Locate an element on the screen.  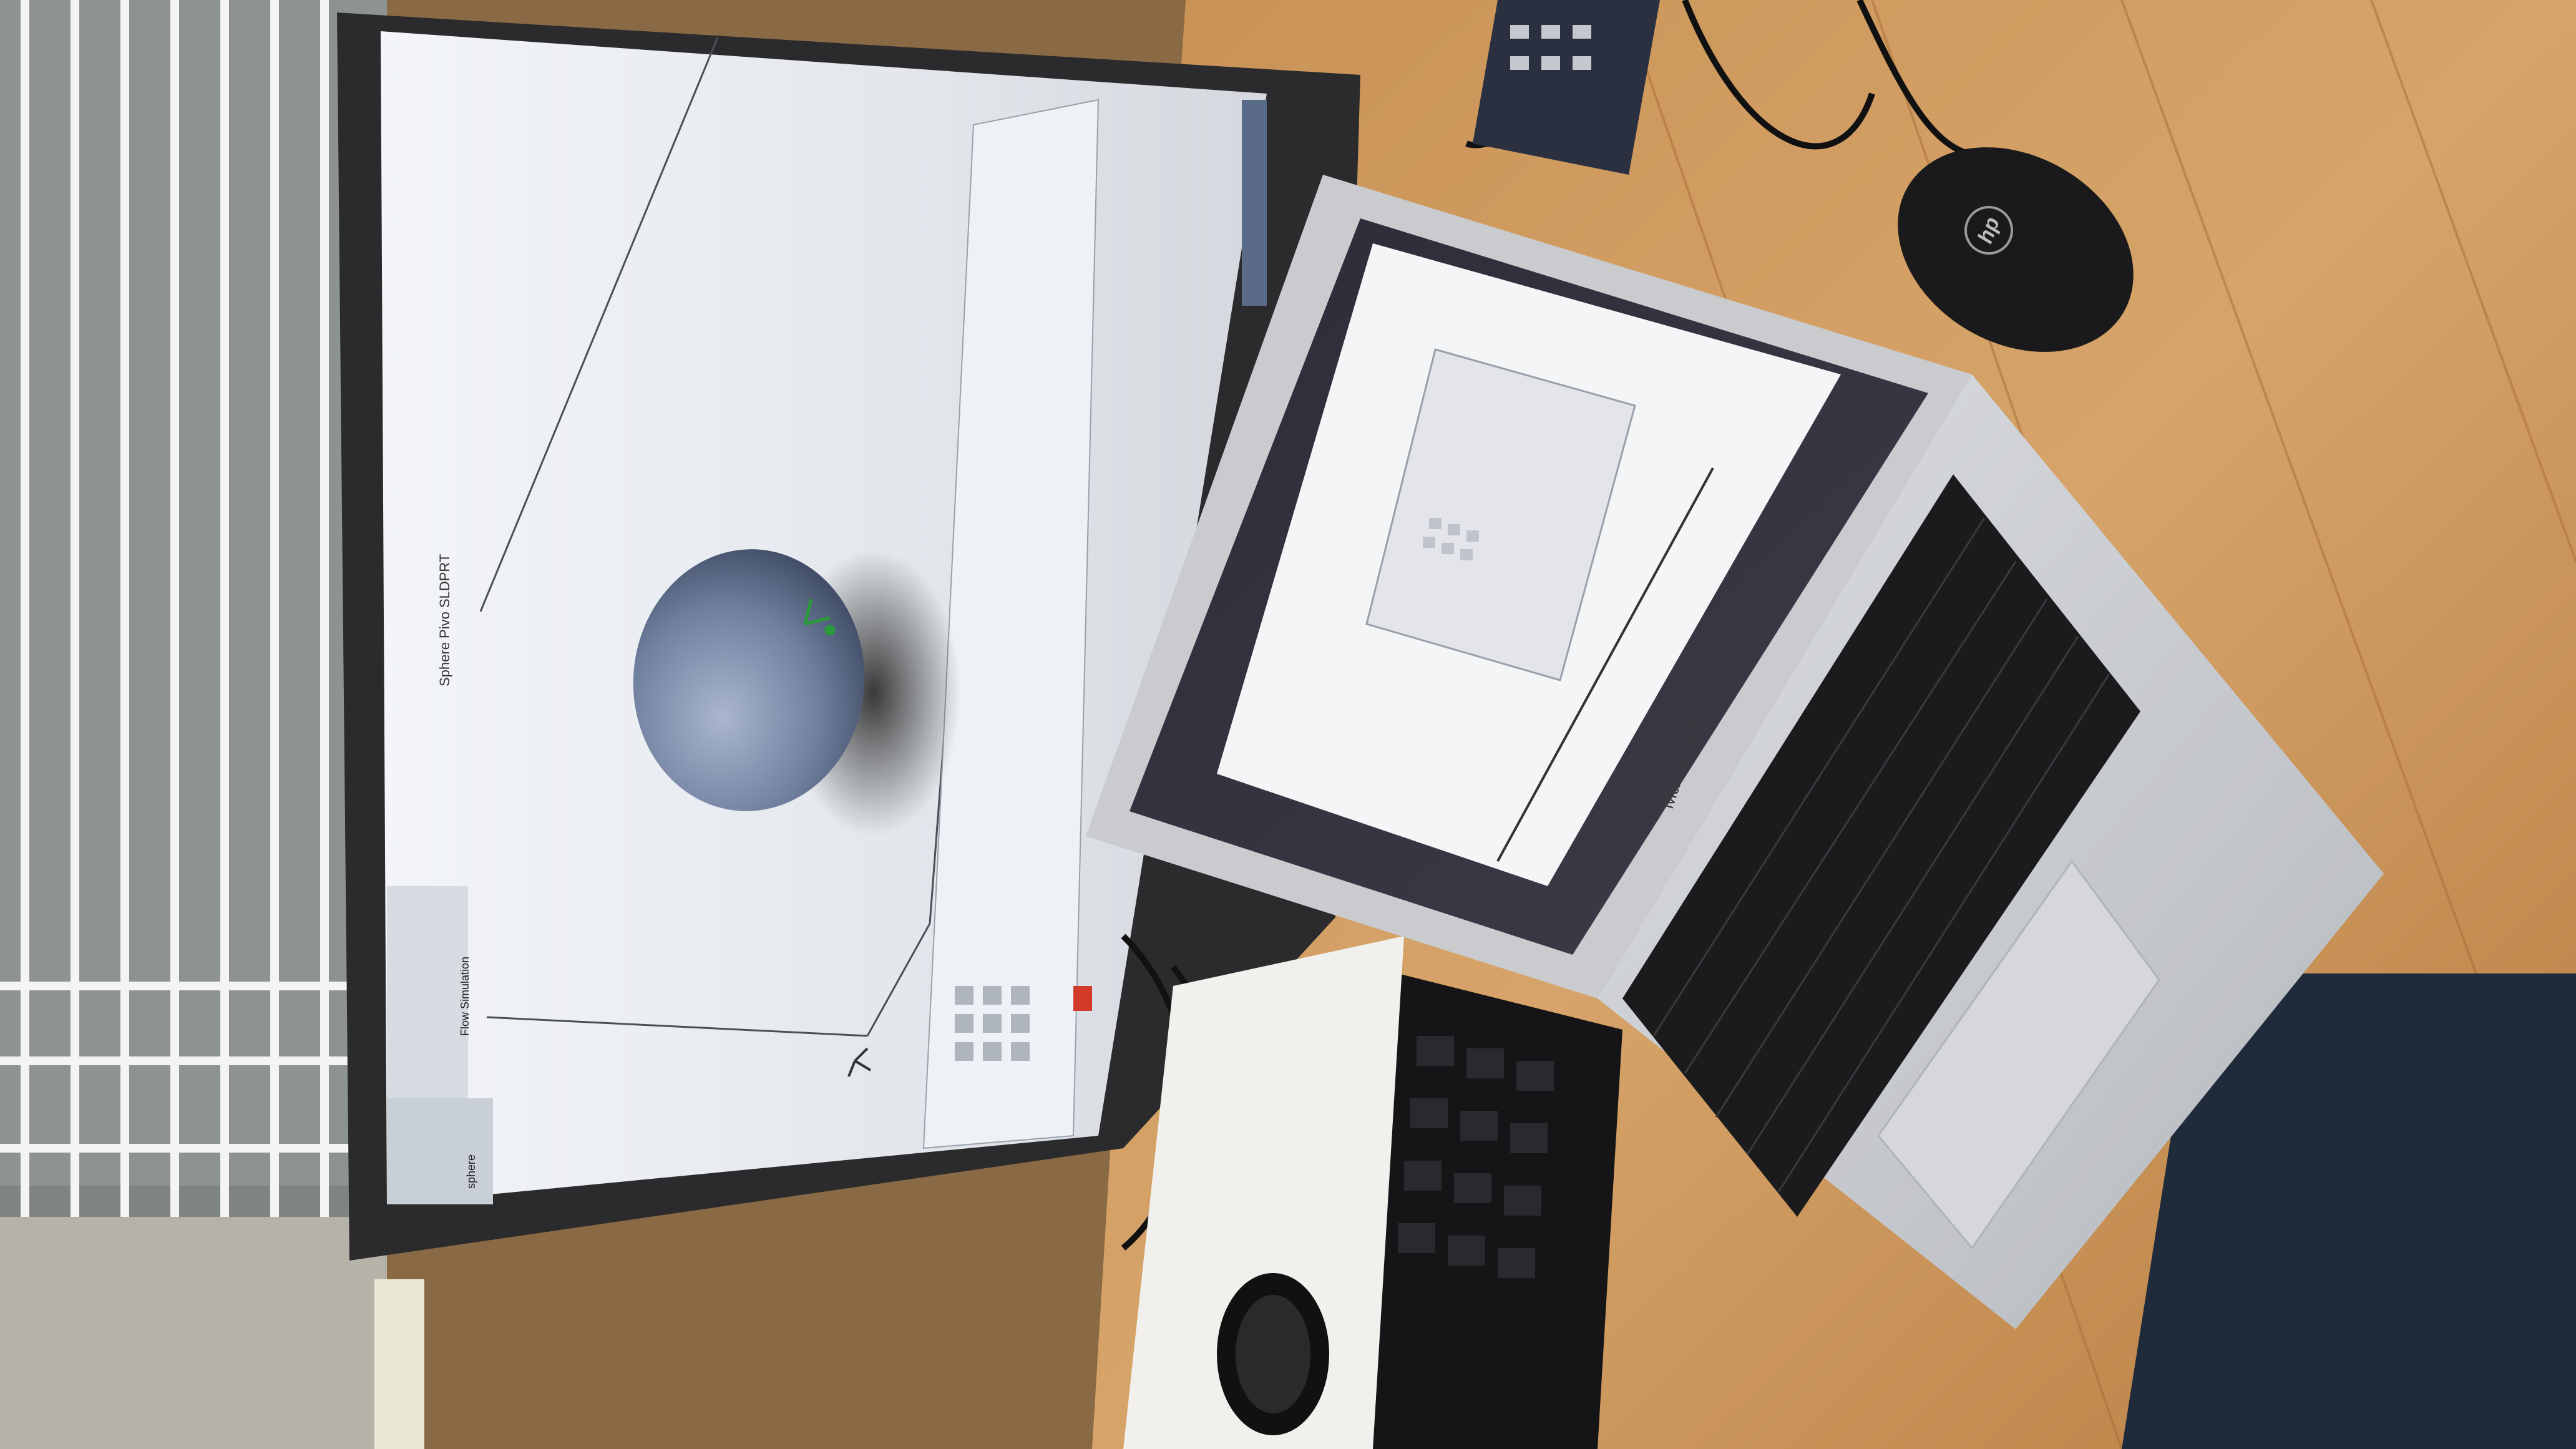
cad-tab-flow-simulation: Flow Simulation is located at coordinates (465, 996).